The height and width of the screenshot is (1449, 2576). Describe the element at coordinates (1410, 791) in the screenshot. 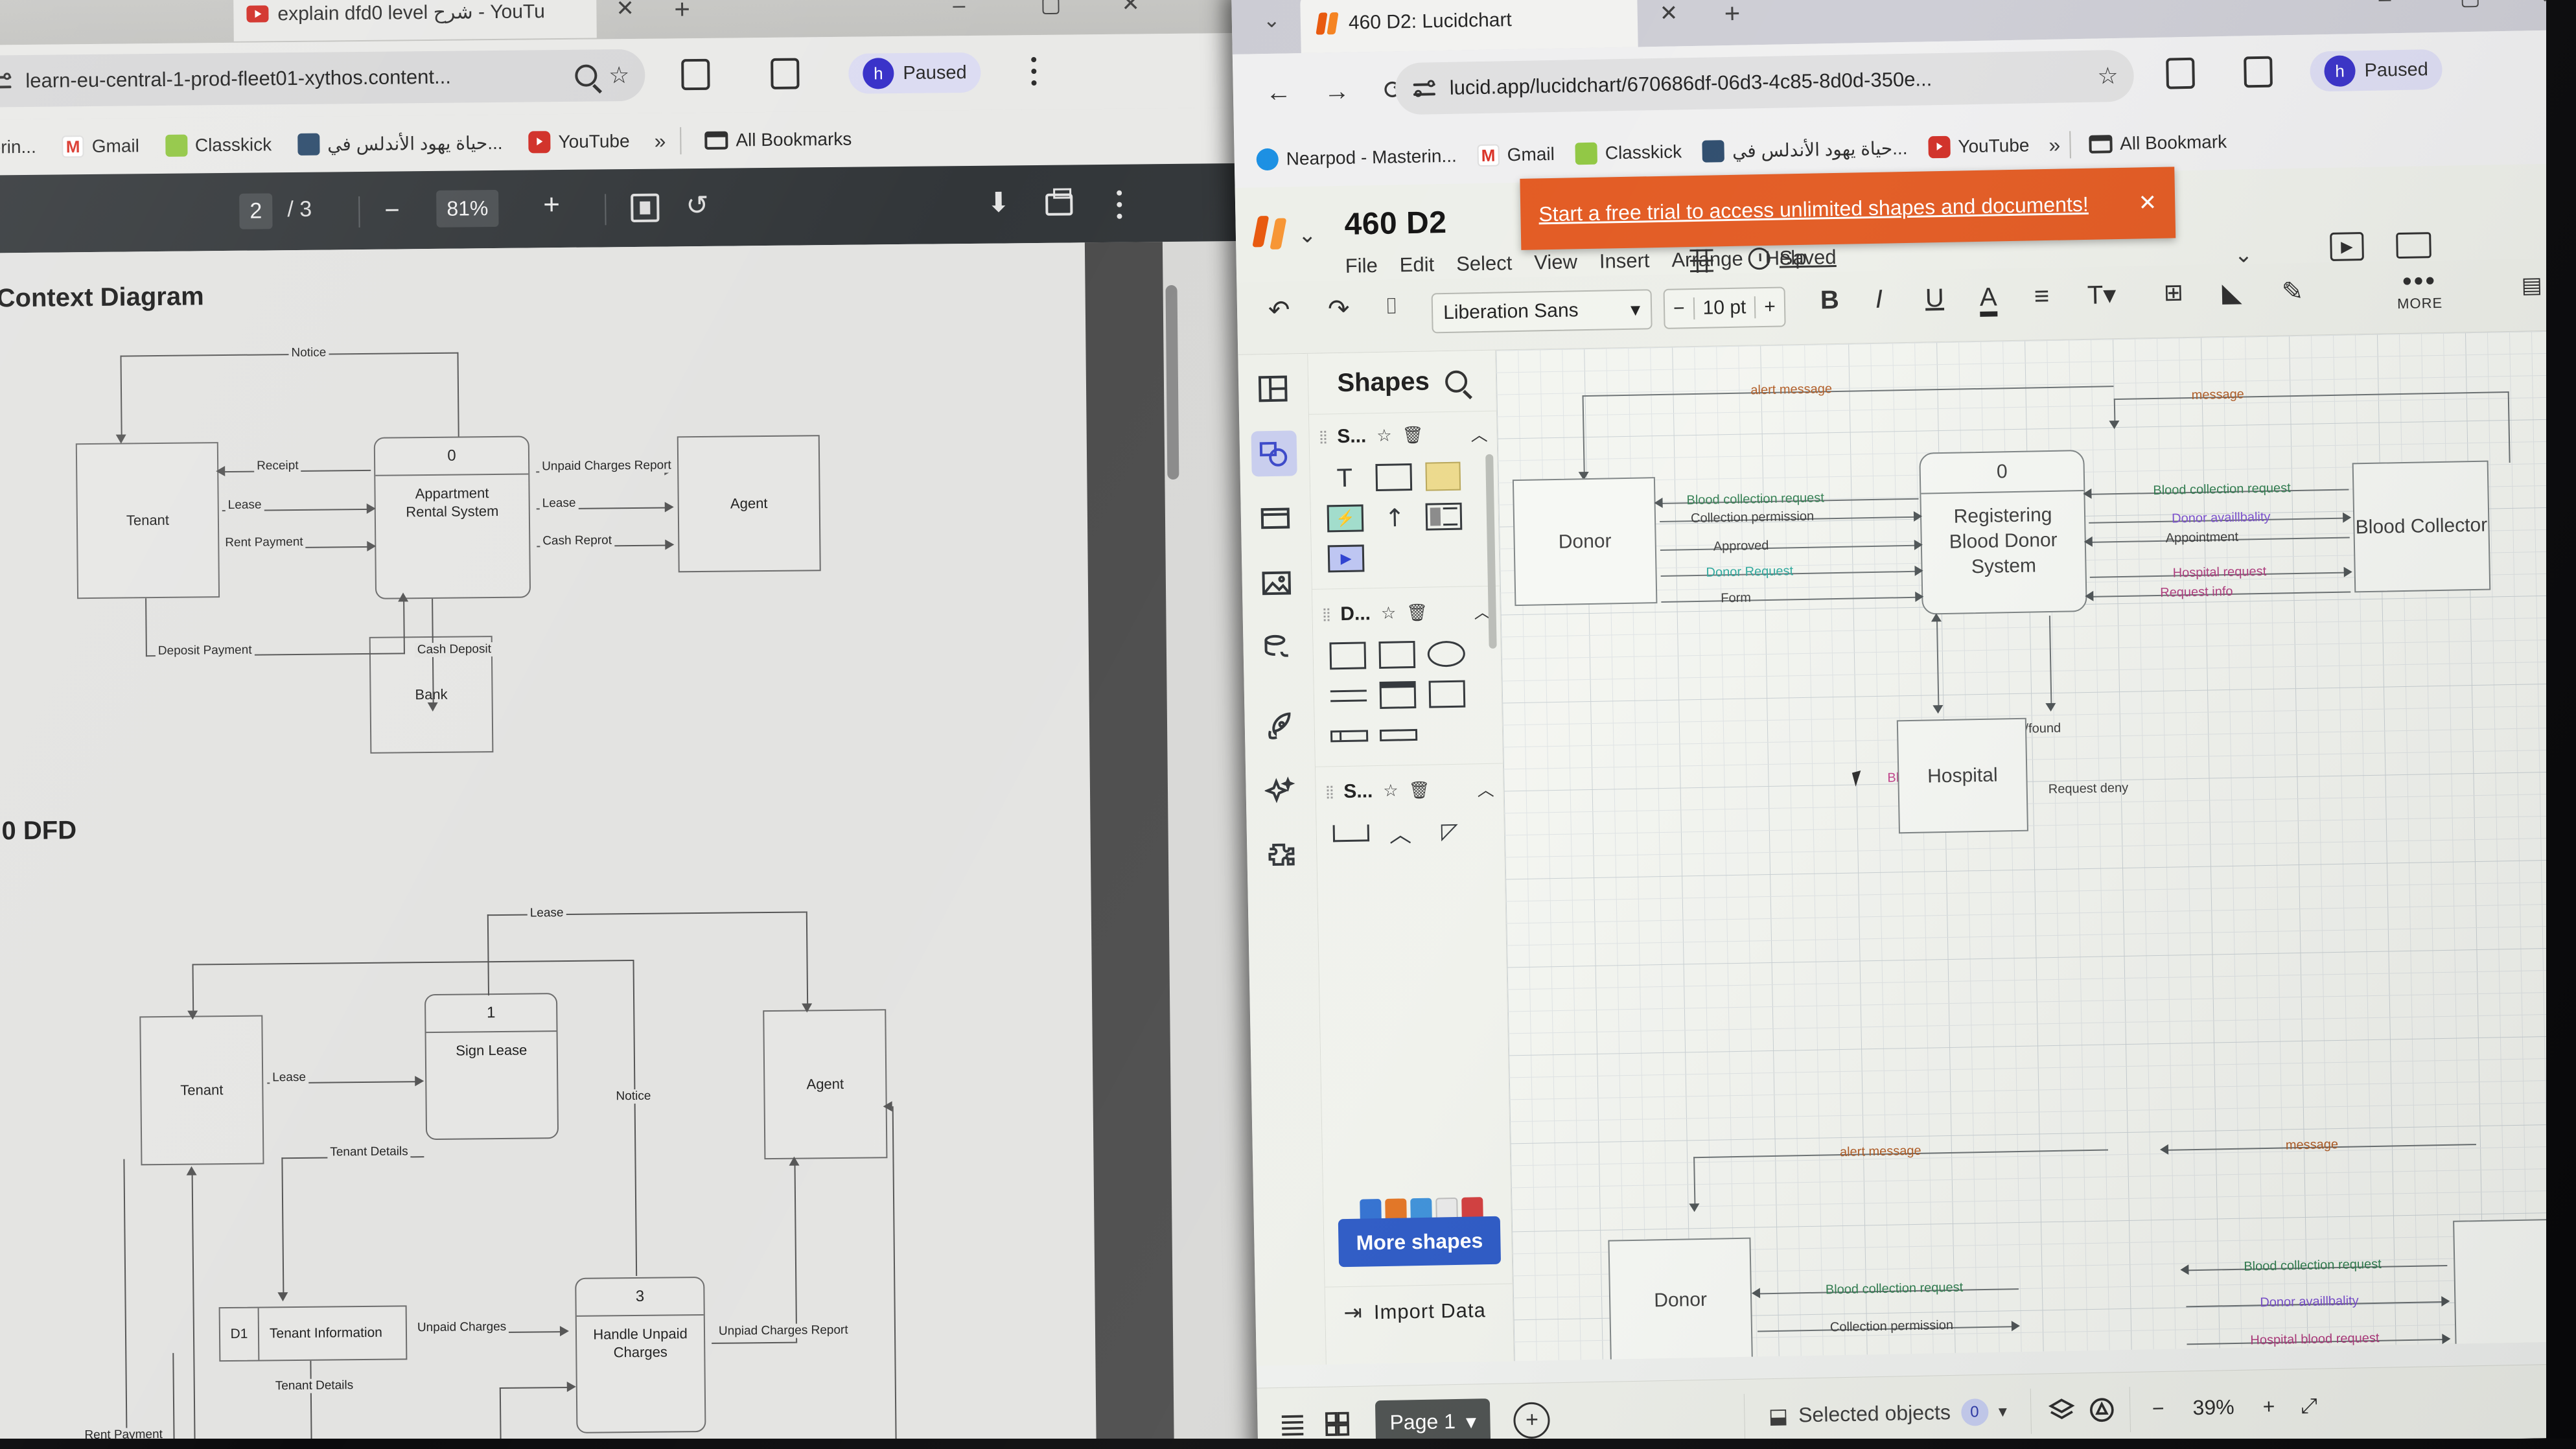

I see `shapes-section-header-3: ⣿ S... ☆ 🗑 ︿` at that location.